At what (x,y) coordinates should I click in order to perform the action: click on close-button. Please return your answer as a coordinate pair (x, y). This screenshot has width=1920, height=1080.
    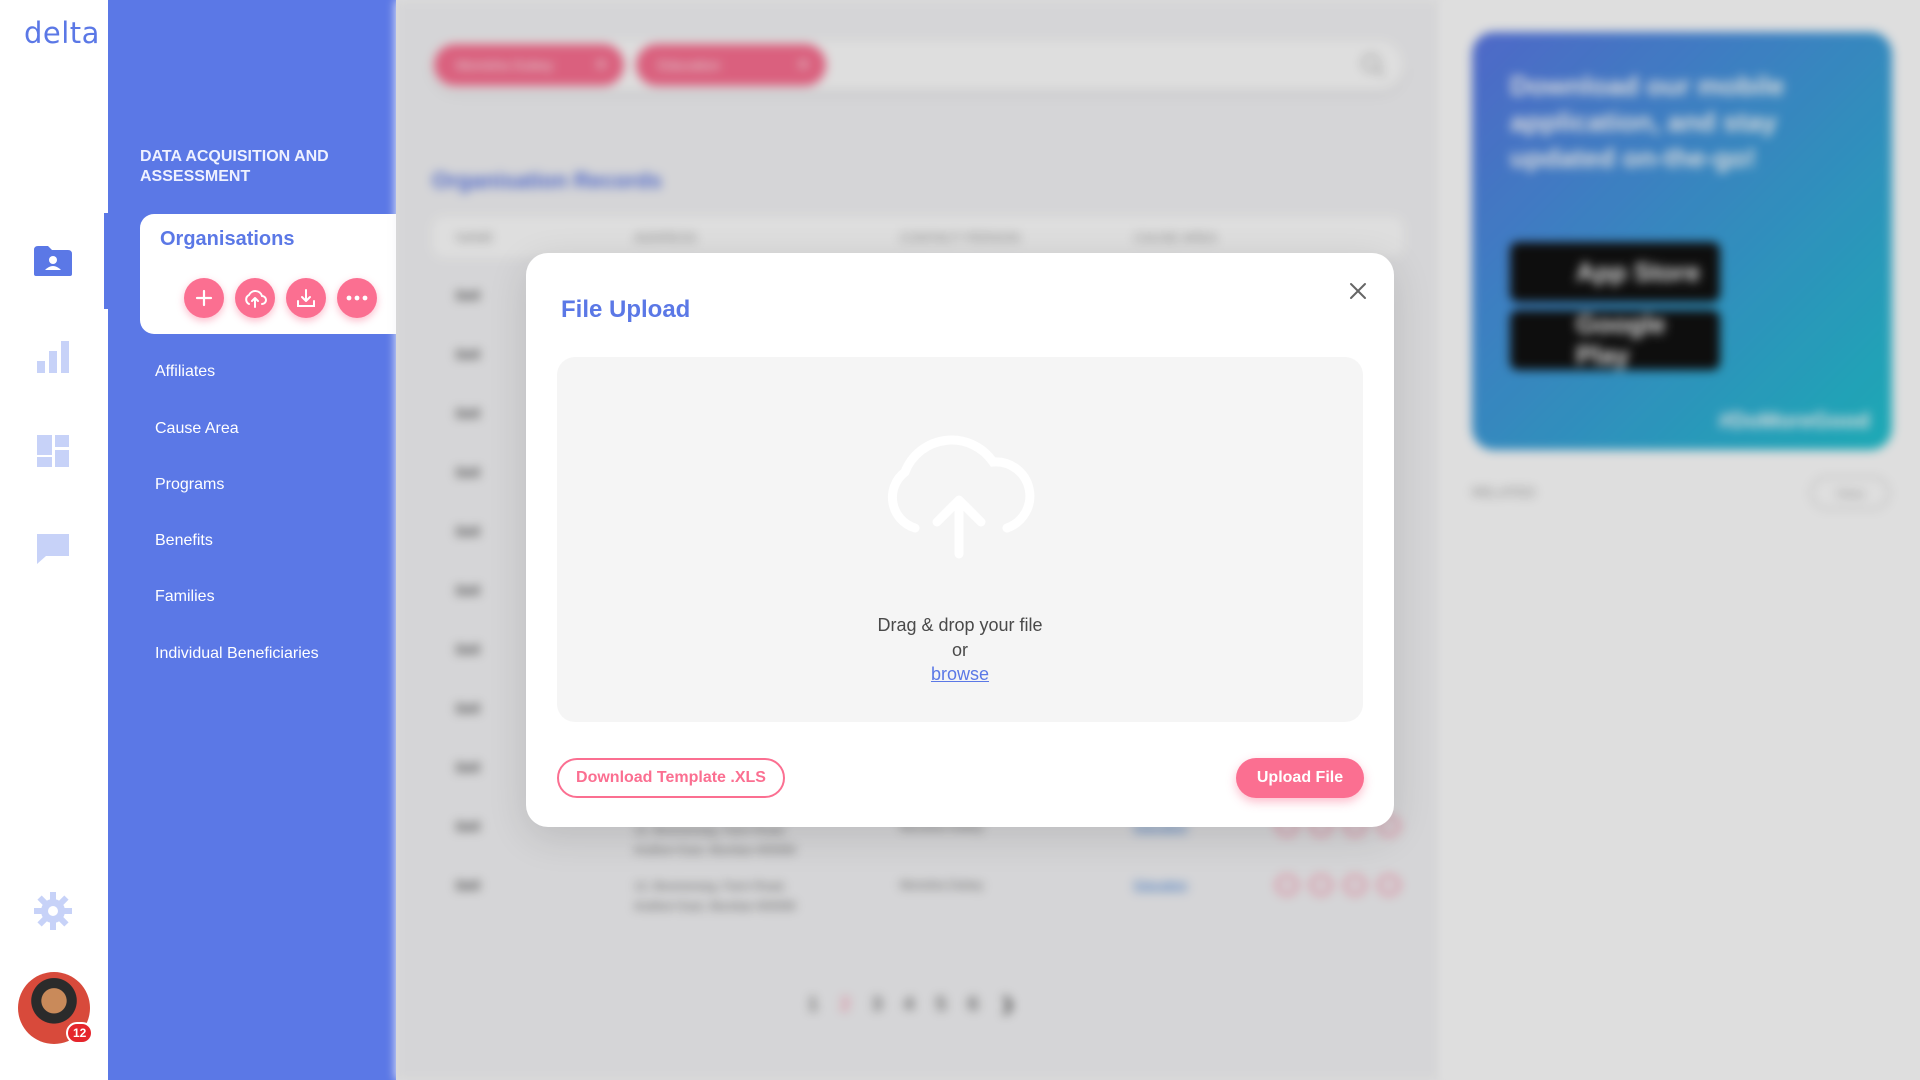
    Looking at the image, I should click on (1358, 291).